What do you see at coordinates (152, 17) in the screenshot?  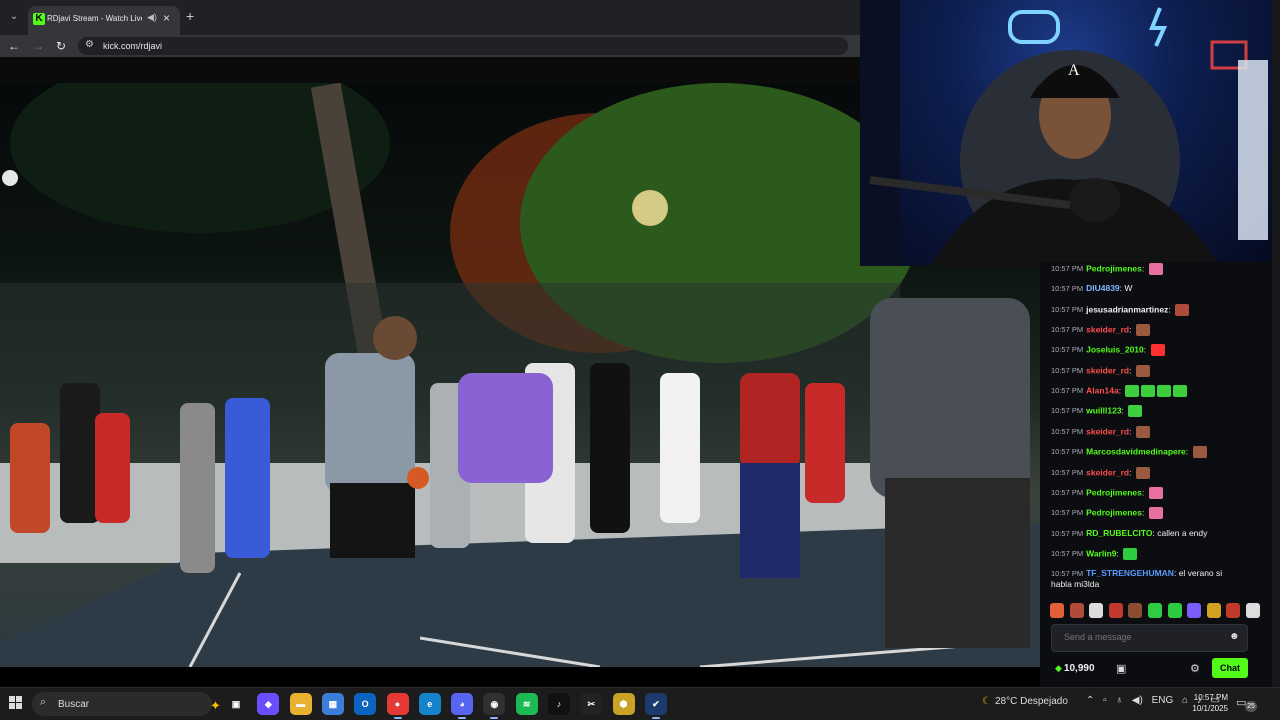 I see `tab-audio-icon: ◀)` at bounding box center [152, 17].